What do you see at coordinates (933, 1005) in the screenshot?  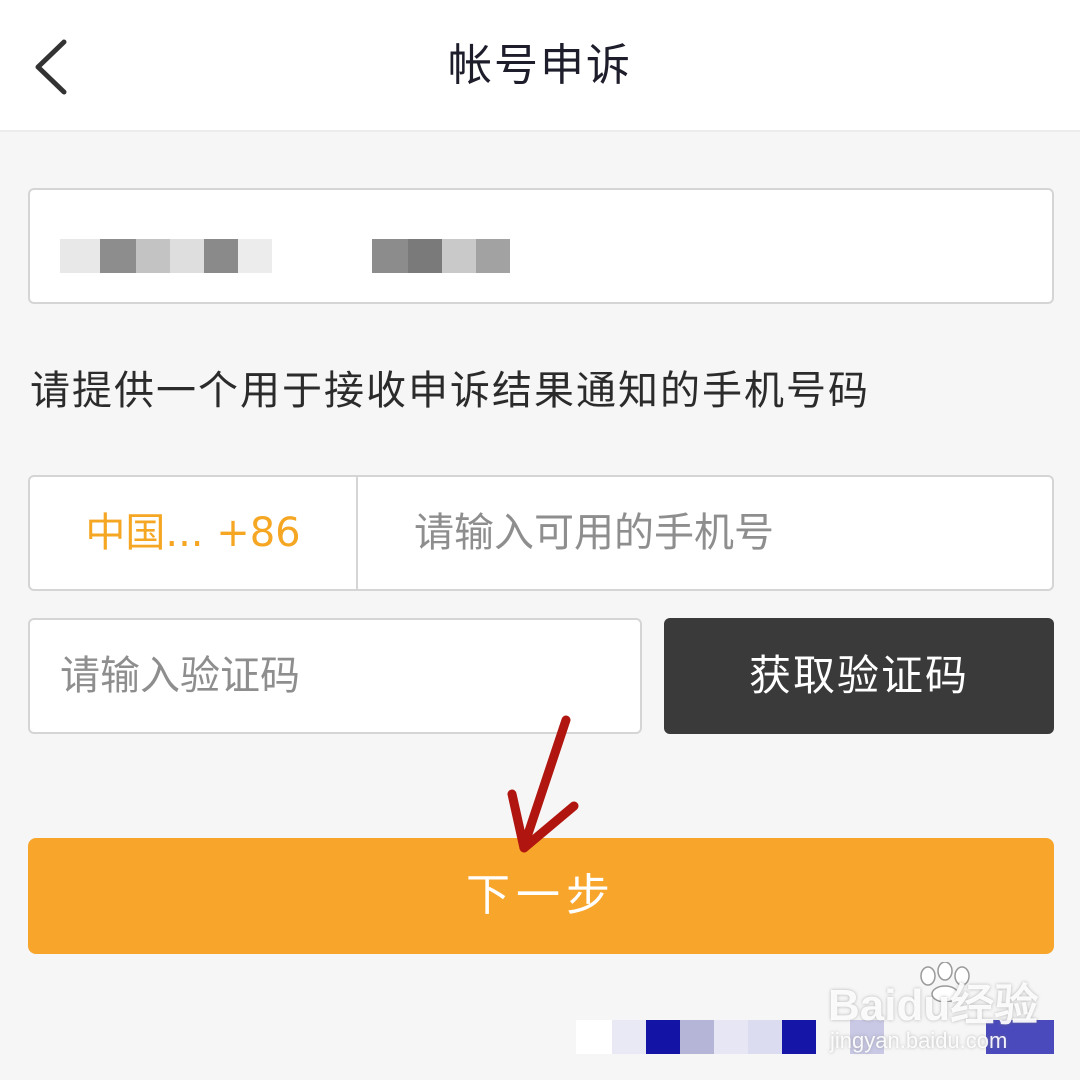 I see `watermark-logo: Baidu经验` at bounding box center [933, 1005].